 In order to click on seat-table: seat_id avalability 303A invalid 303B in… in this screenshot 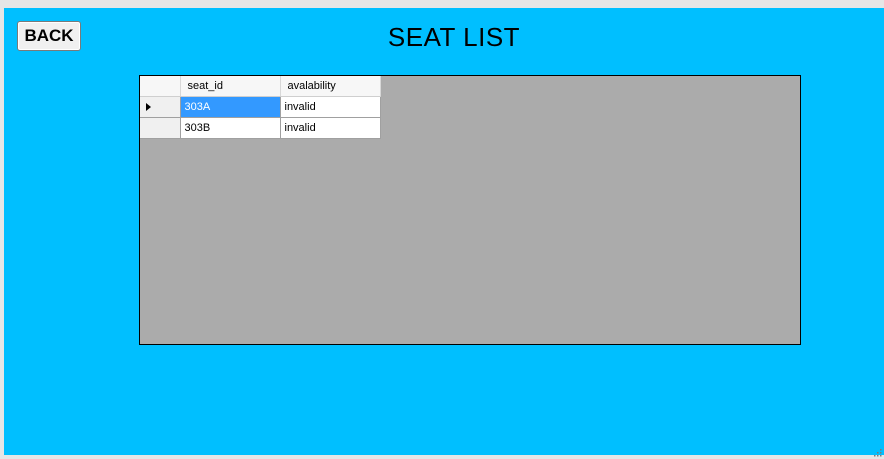, I will do `click(260, 107)`.